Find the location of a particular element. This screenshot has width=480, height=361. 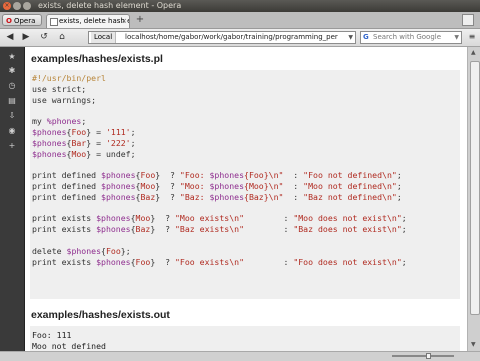

tab-list-icon is located at coordinates (468, 20).